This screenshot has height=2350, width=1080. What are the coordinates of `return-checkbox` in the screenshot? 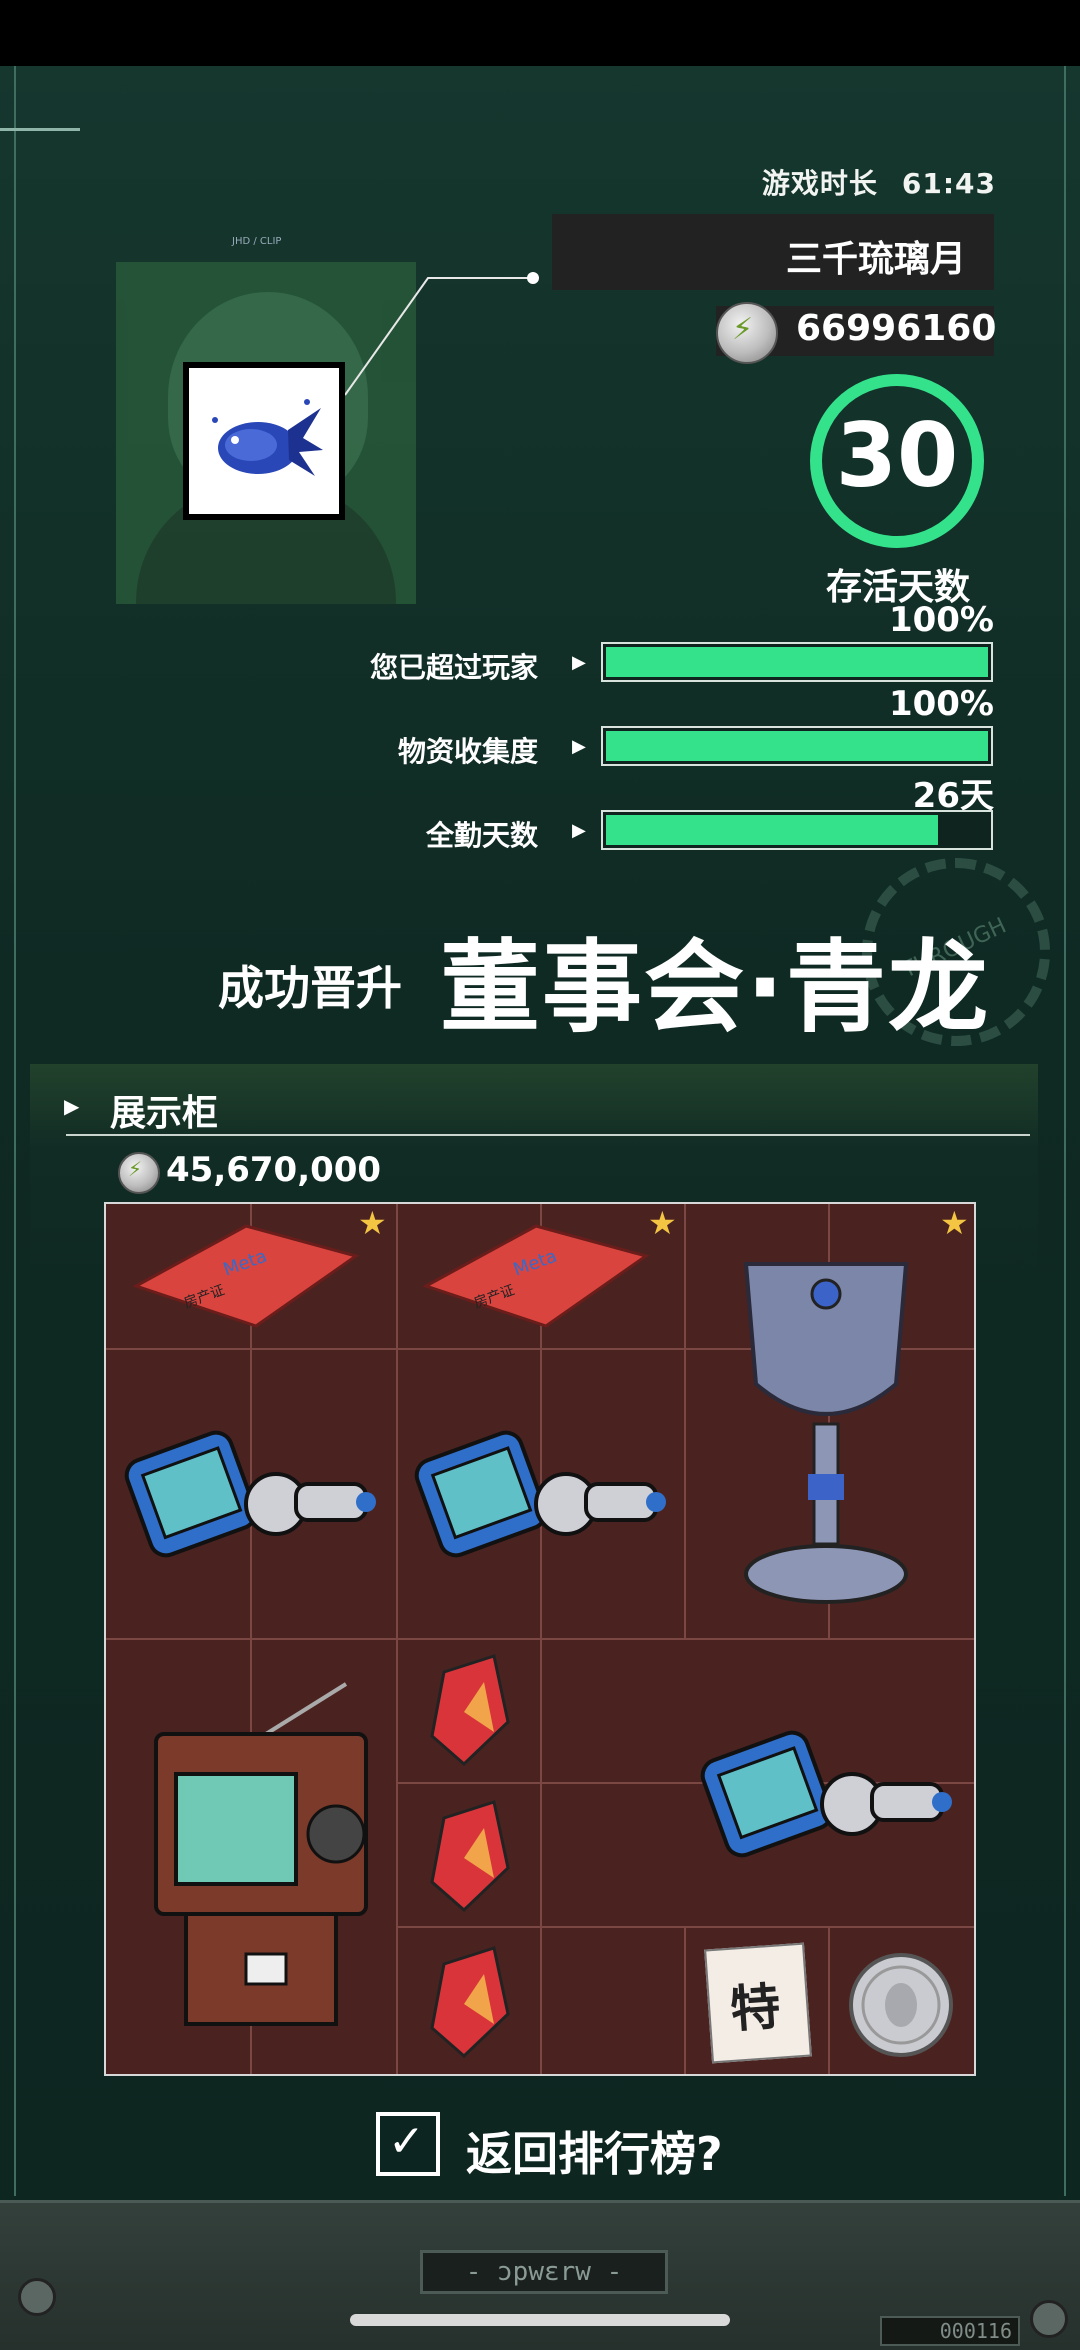 It's located at (408, 2144).